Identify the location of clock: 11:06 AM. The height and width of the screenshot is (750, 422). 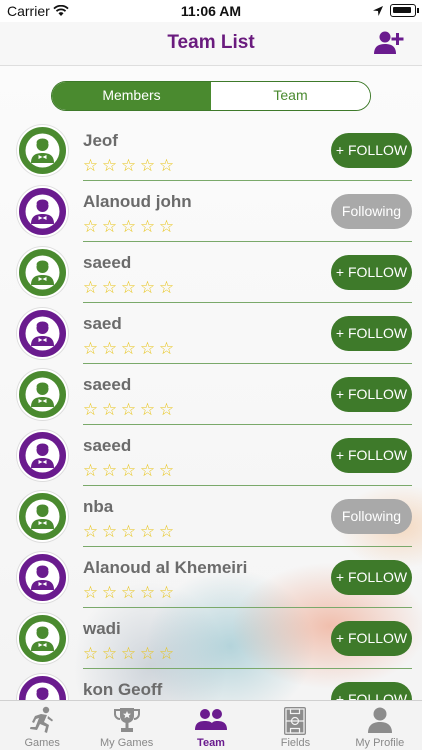
(211, 11).